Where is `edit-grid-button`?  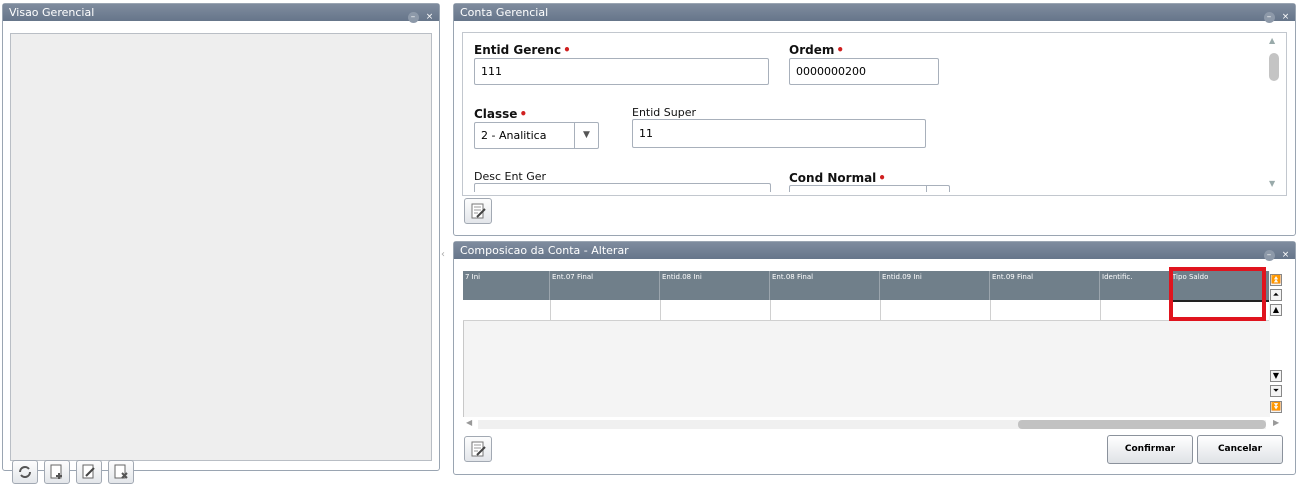
edit-grid-button is located at coordinates (478, 449).